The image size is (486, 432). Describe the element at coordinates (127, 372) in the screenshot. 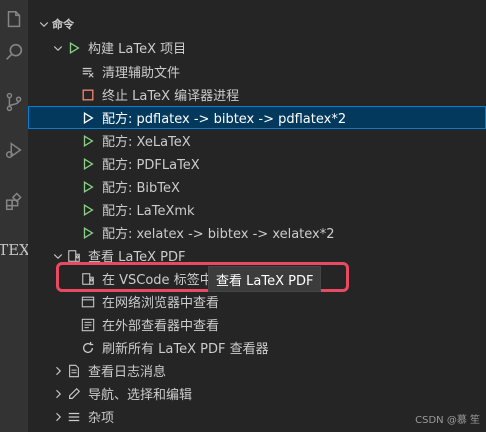

I see `tree-item-label: 查看日志消息` at that location.